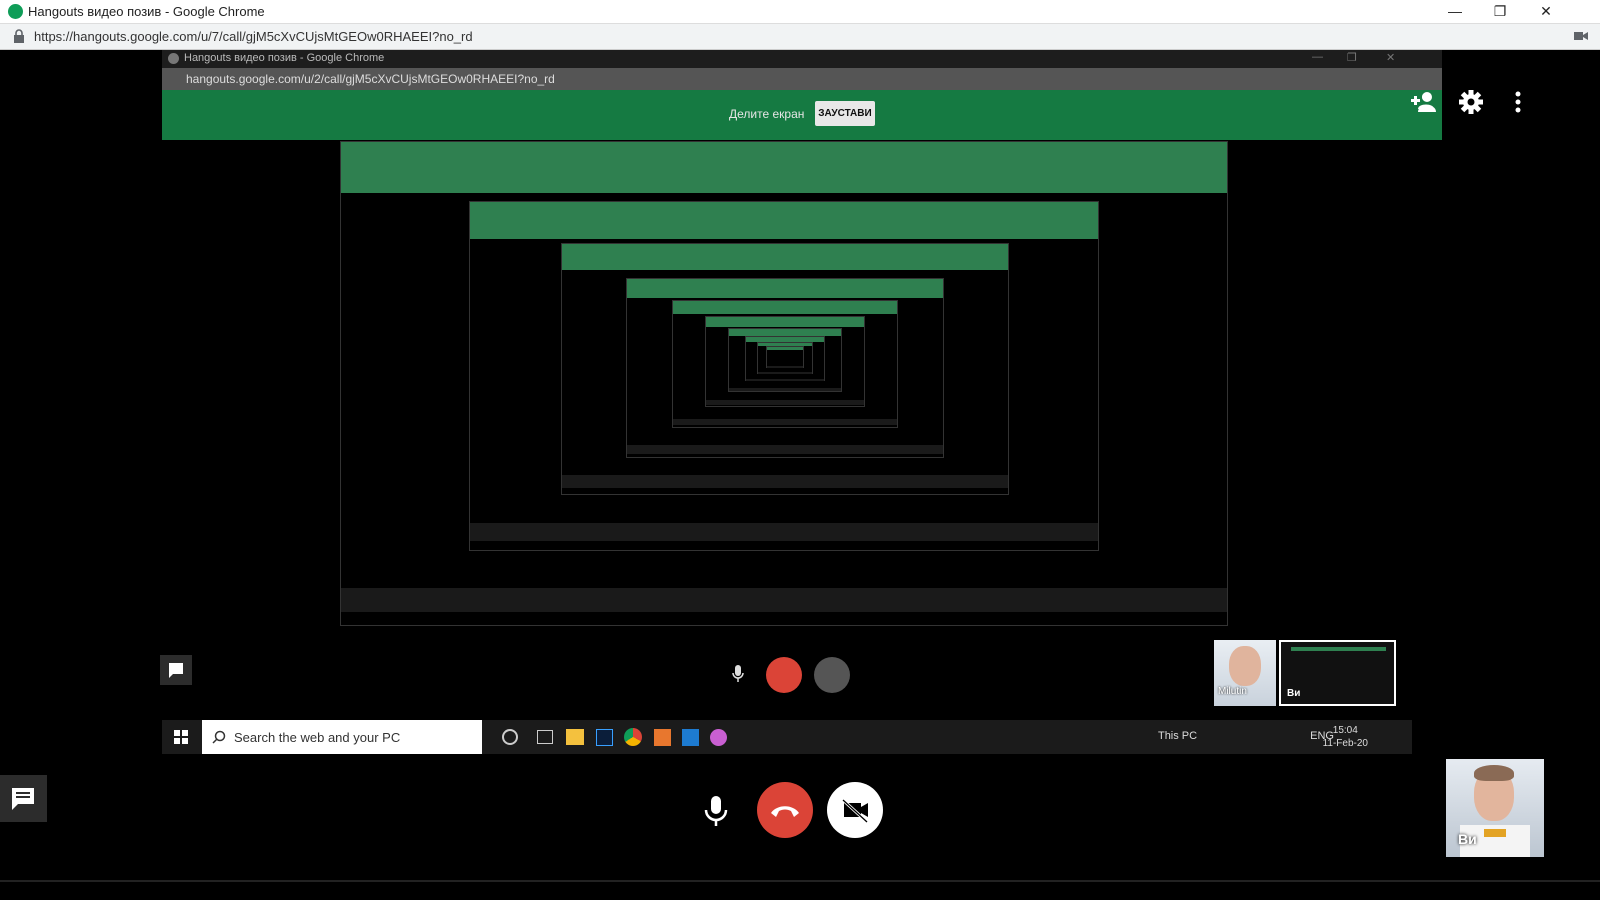  What do you see at coordinates (1494, 773) in the screenshot?
I see `self-hair` at bounding box center [1494, 773].